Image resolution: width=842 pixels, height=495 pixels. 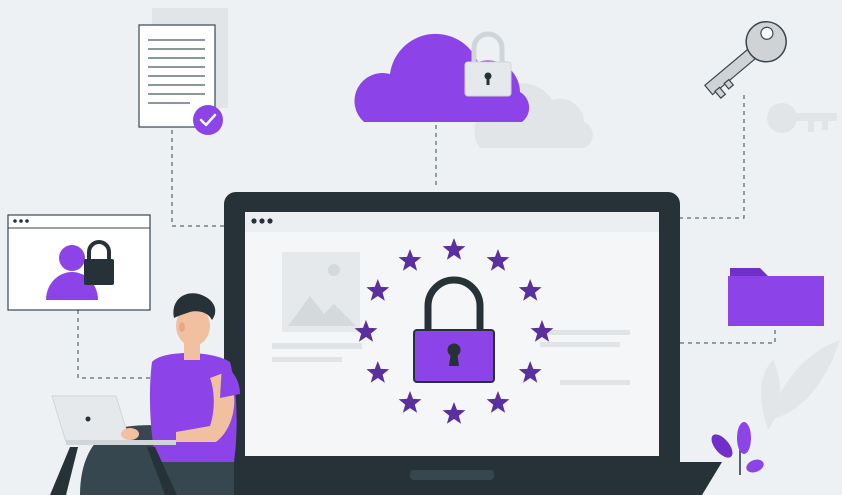 I want to click on check-icon, so click(x=208, y=120).